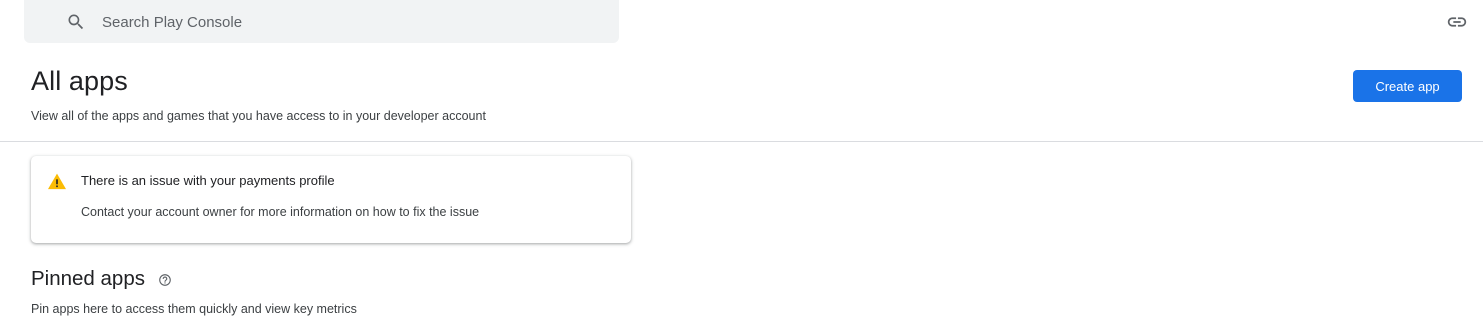 The width and height of the screenshot is (1483, 335). I want to click on search-input, so click(352, 22).